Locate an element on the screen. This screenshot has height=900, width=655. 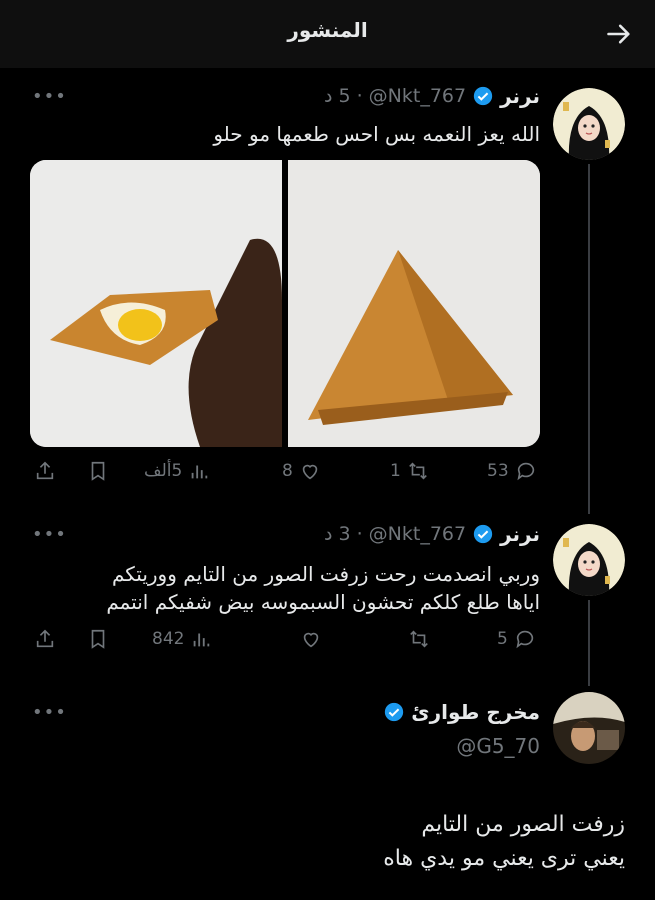
top-bar: المنشور is located at coordinates (327, 34).